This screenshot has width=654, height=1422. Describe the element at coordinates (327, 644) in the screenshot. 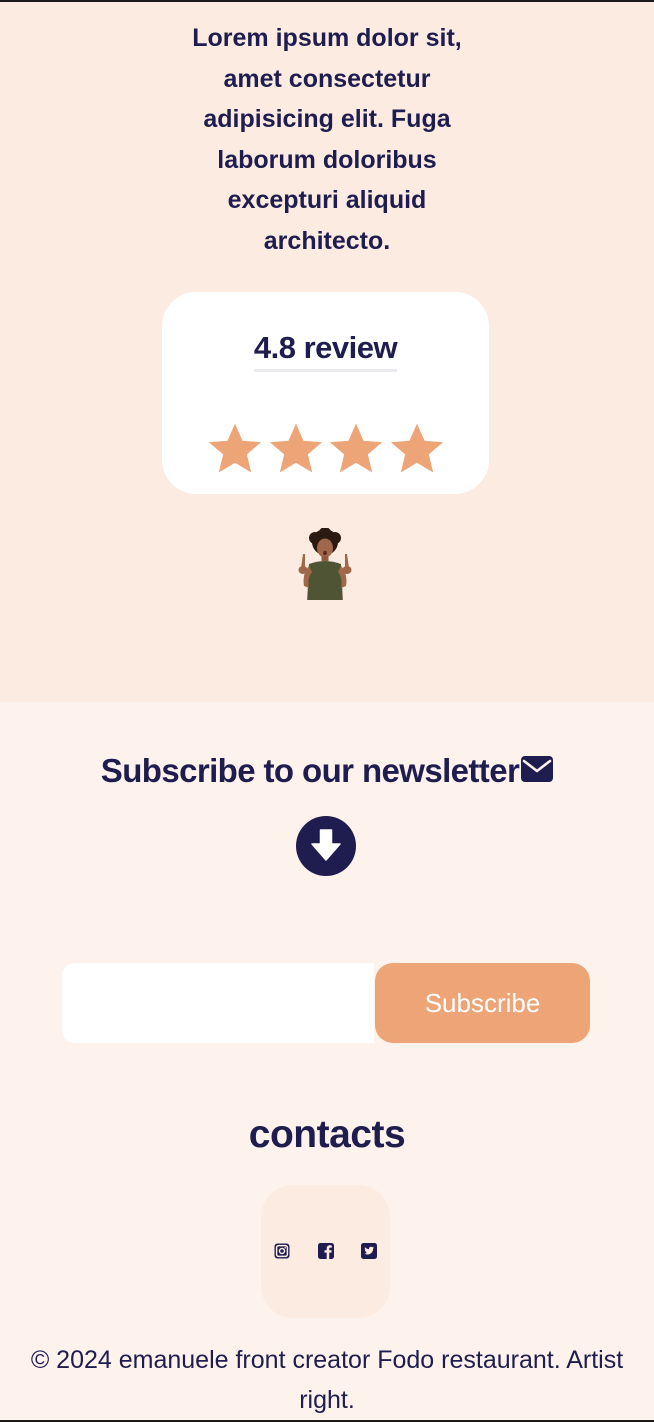

I see `wave-divider` at that location.